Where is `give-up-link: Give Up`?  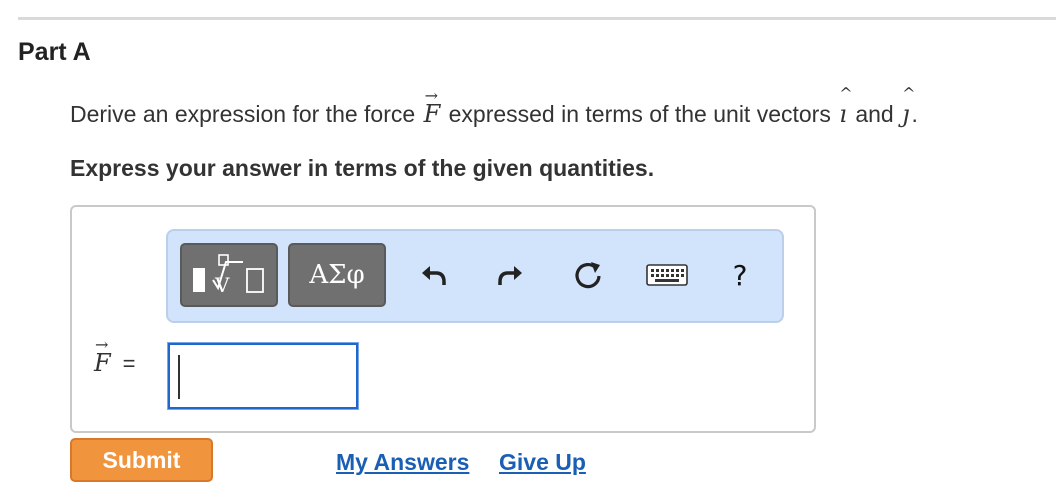
give-up-link: Give Up is located at coordinates (542, 462).